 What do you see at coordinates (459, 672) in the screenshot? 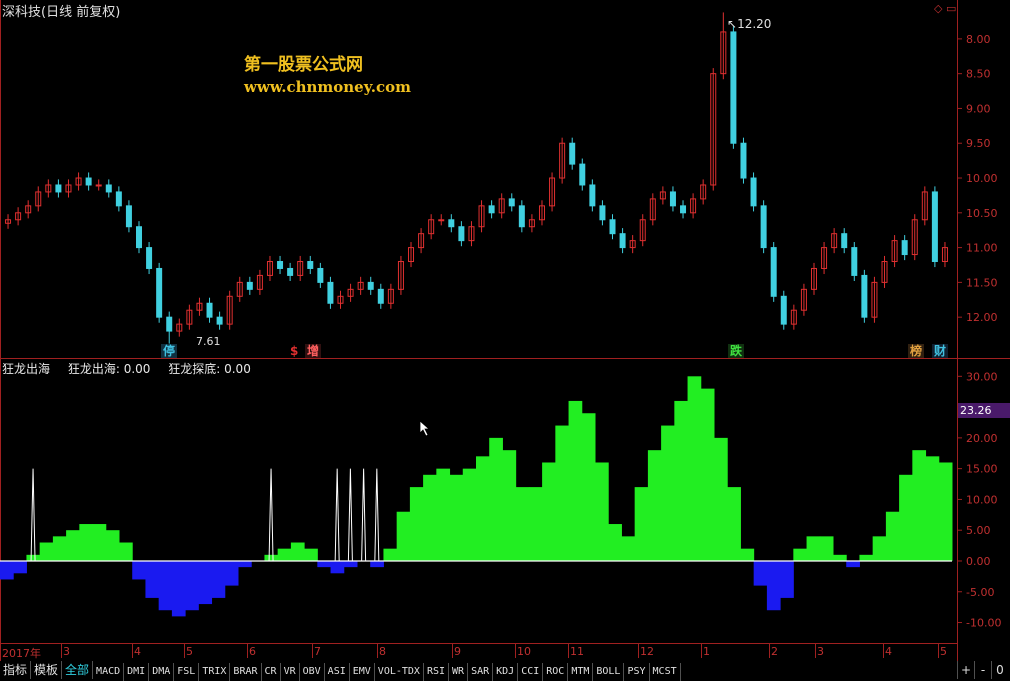
I see `tab-wr: WR` at bounding box center [459, 672].